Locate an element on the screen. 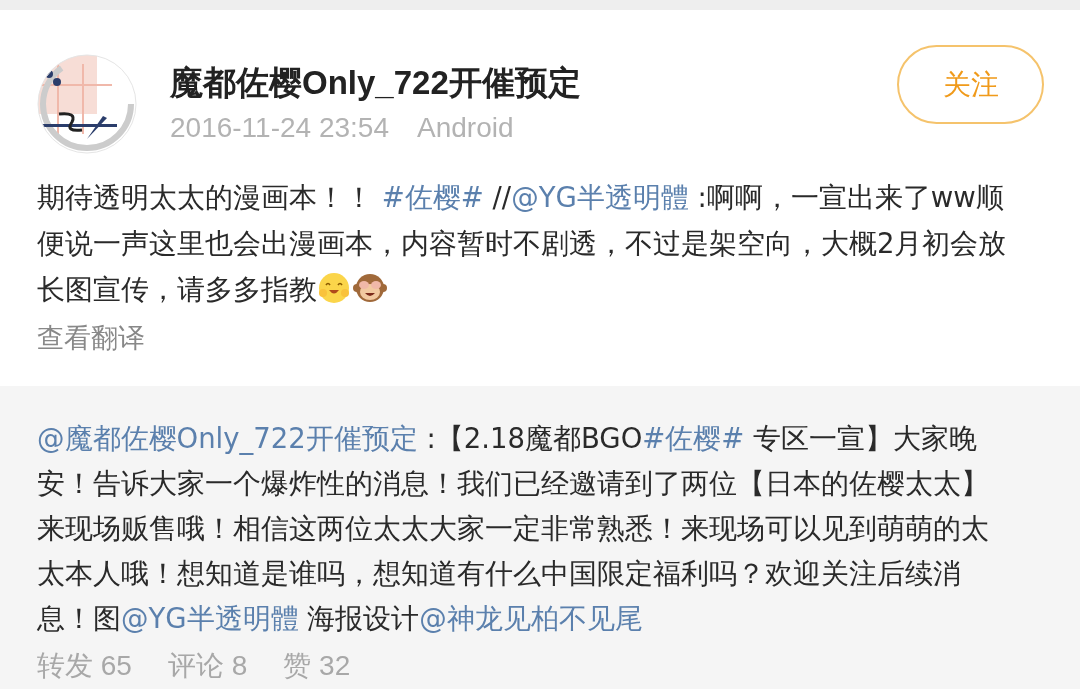 The width and height of the screenshot is (1080, 689). post-time: 2016-11-24 23:54 is located at coordinates (279, 128).